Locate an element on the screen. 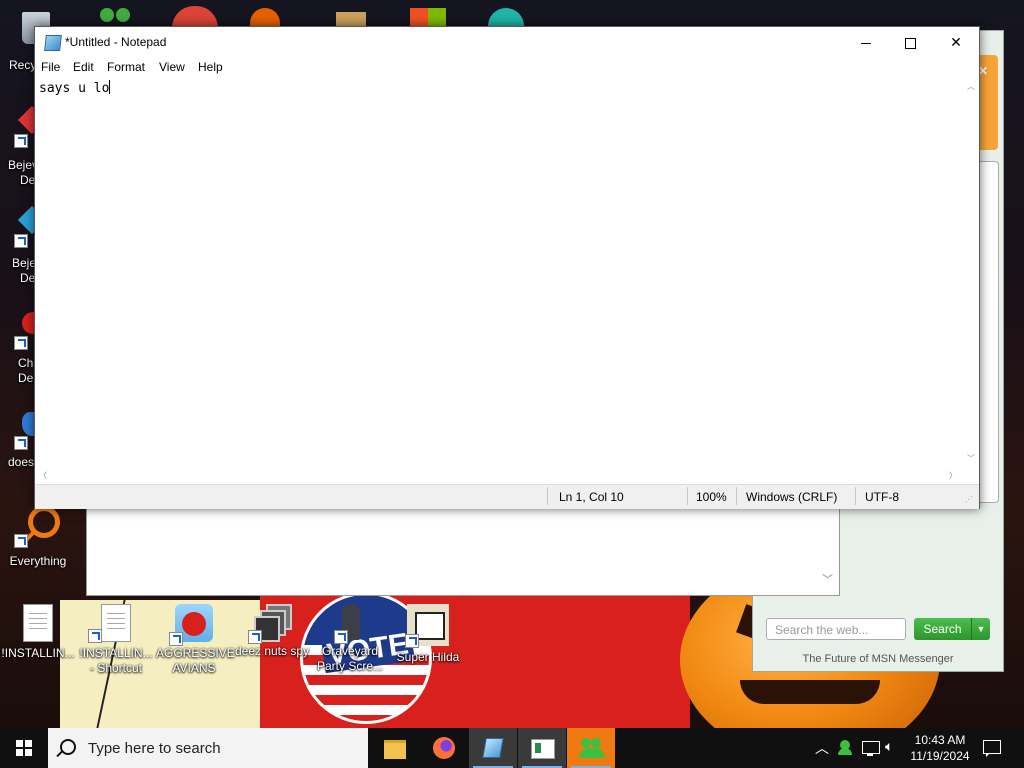 This screenshot has height=768, width=1024. installing-shortcut-icon: !INSTALLIN... - Shortcut is located at coordinates (116, 640).